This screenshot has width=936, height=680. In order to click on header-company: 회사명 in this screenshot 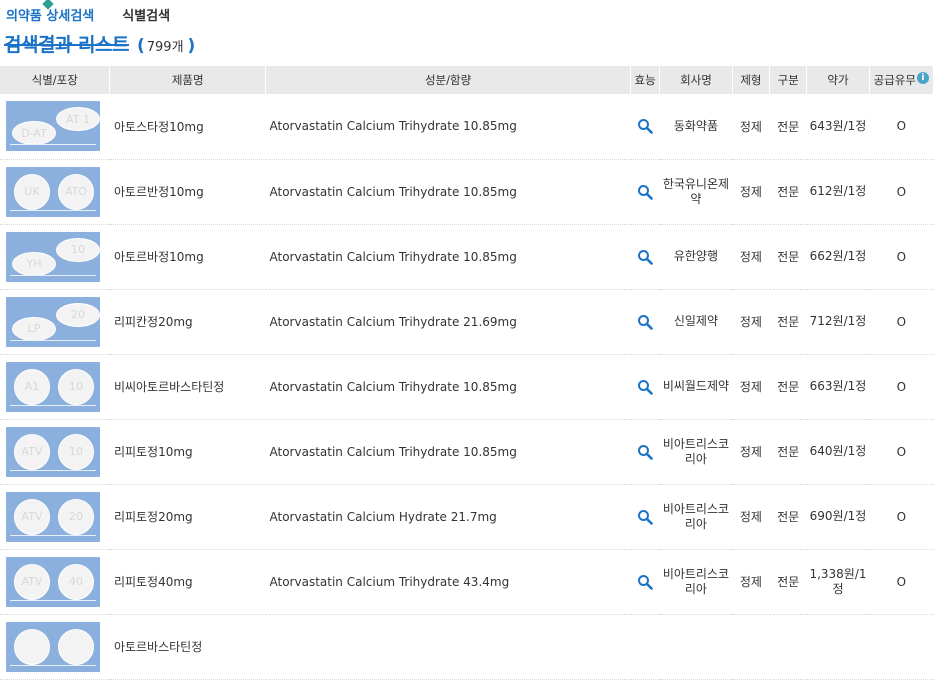, I will do `click(696, 80)`.